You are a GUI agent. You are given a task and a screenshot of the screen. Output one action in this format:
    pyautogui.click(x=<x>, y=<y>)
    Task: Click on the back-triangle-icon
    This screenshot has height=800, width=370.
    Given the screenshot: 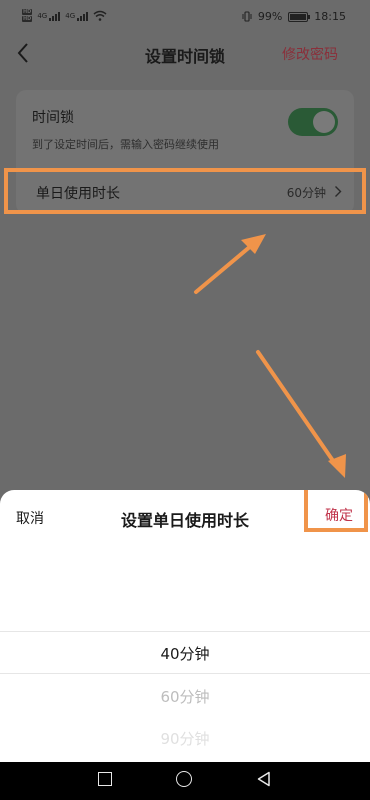 What is the action you would take?
    pyautogui.click(x=264, y=779)
    